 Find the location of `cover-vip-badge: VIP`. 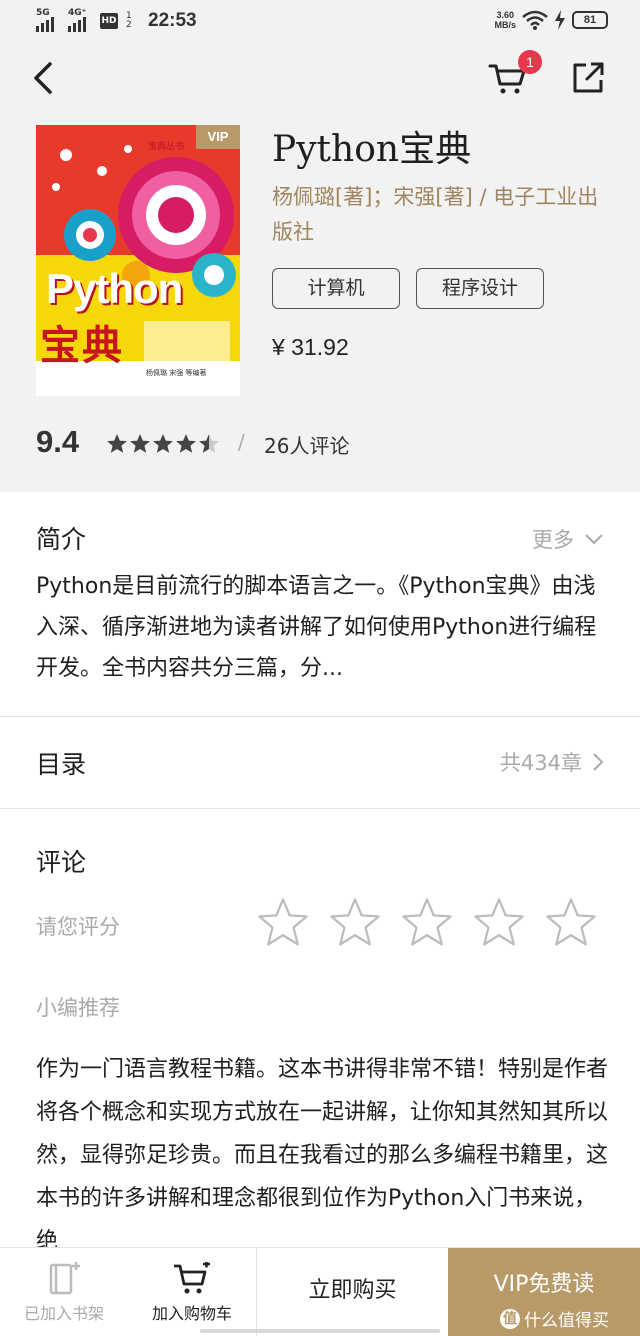

cover-vip-badge: VIP is located at coordinates (218, 137).